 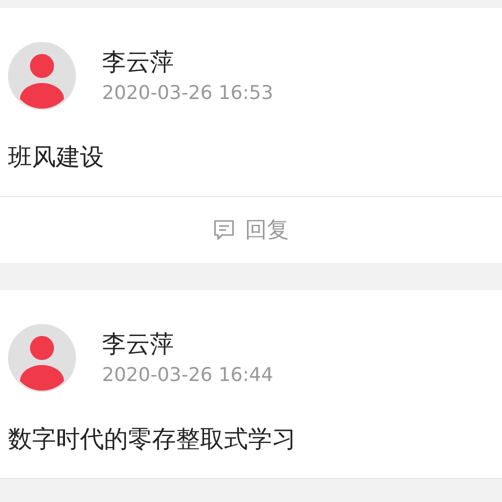 What do you see at coordinates (251, 230) in the screenshot?
I see `reply-button: 回复` at bounding box center [251, 230].